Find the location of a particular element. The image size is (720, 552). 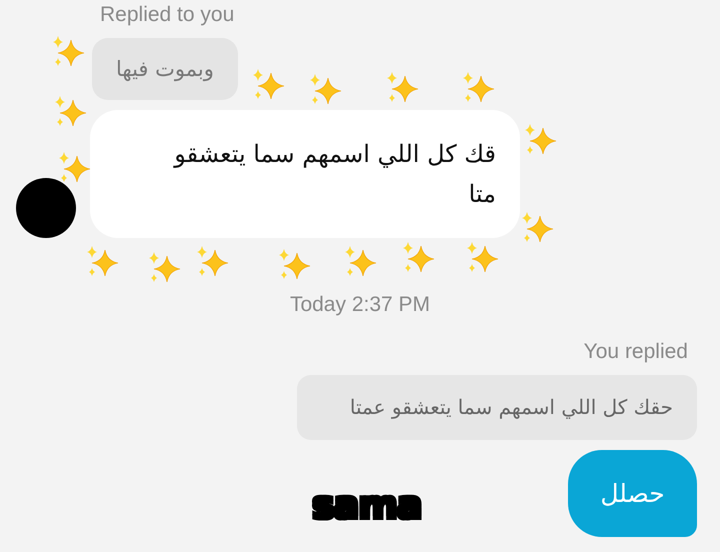

message-bubble: قك كل اللي اسمهم سما يتعشقو متا is located at coordinates (305, 174).